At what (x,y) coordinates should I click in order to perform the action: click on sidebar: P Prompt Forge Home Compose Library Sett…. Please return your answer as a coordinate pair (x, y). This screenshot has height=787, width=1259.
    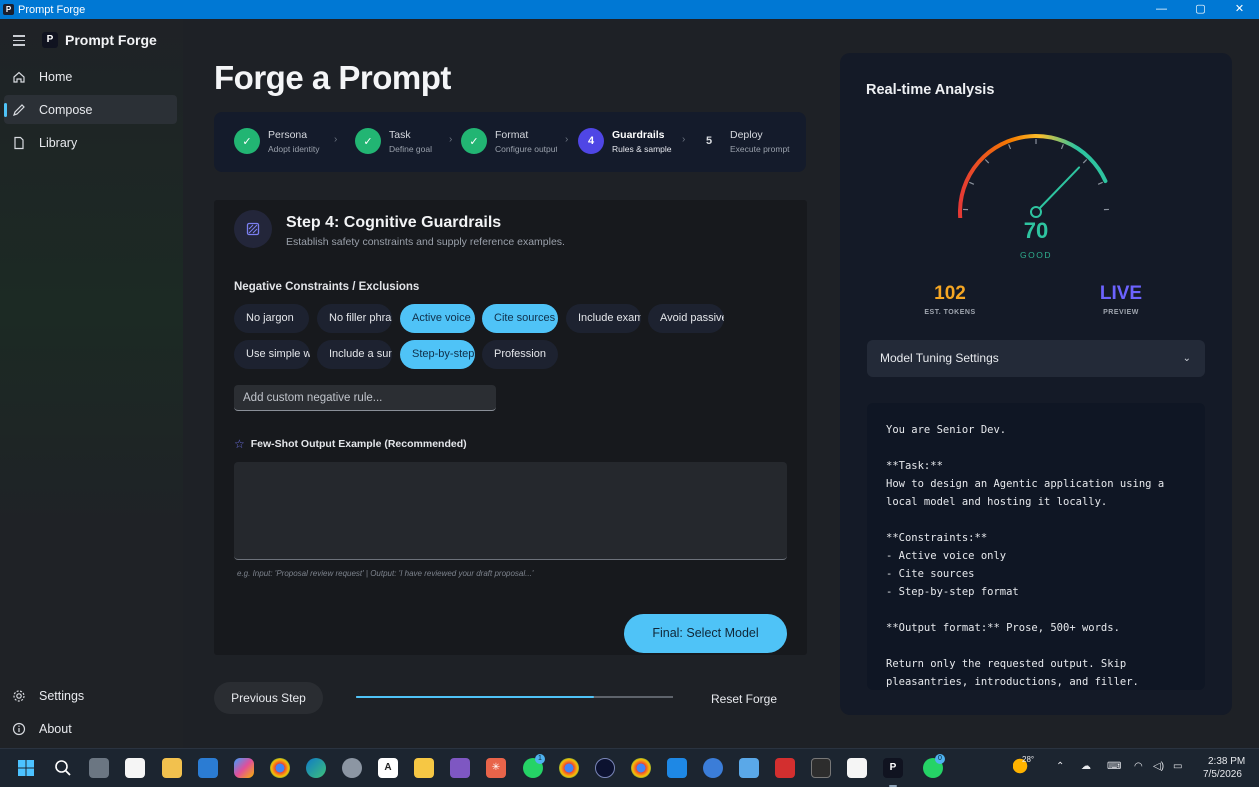
    Looking at the image, I should click on (91, 383).